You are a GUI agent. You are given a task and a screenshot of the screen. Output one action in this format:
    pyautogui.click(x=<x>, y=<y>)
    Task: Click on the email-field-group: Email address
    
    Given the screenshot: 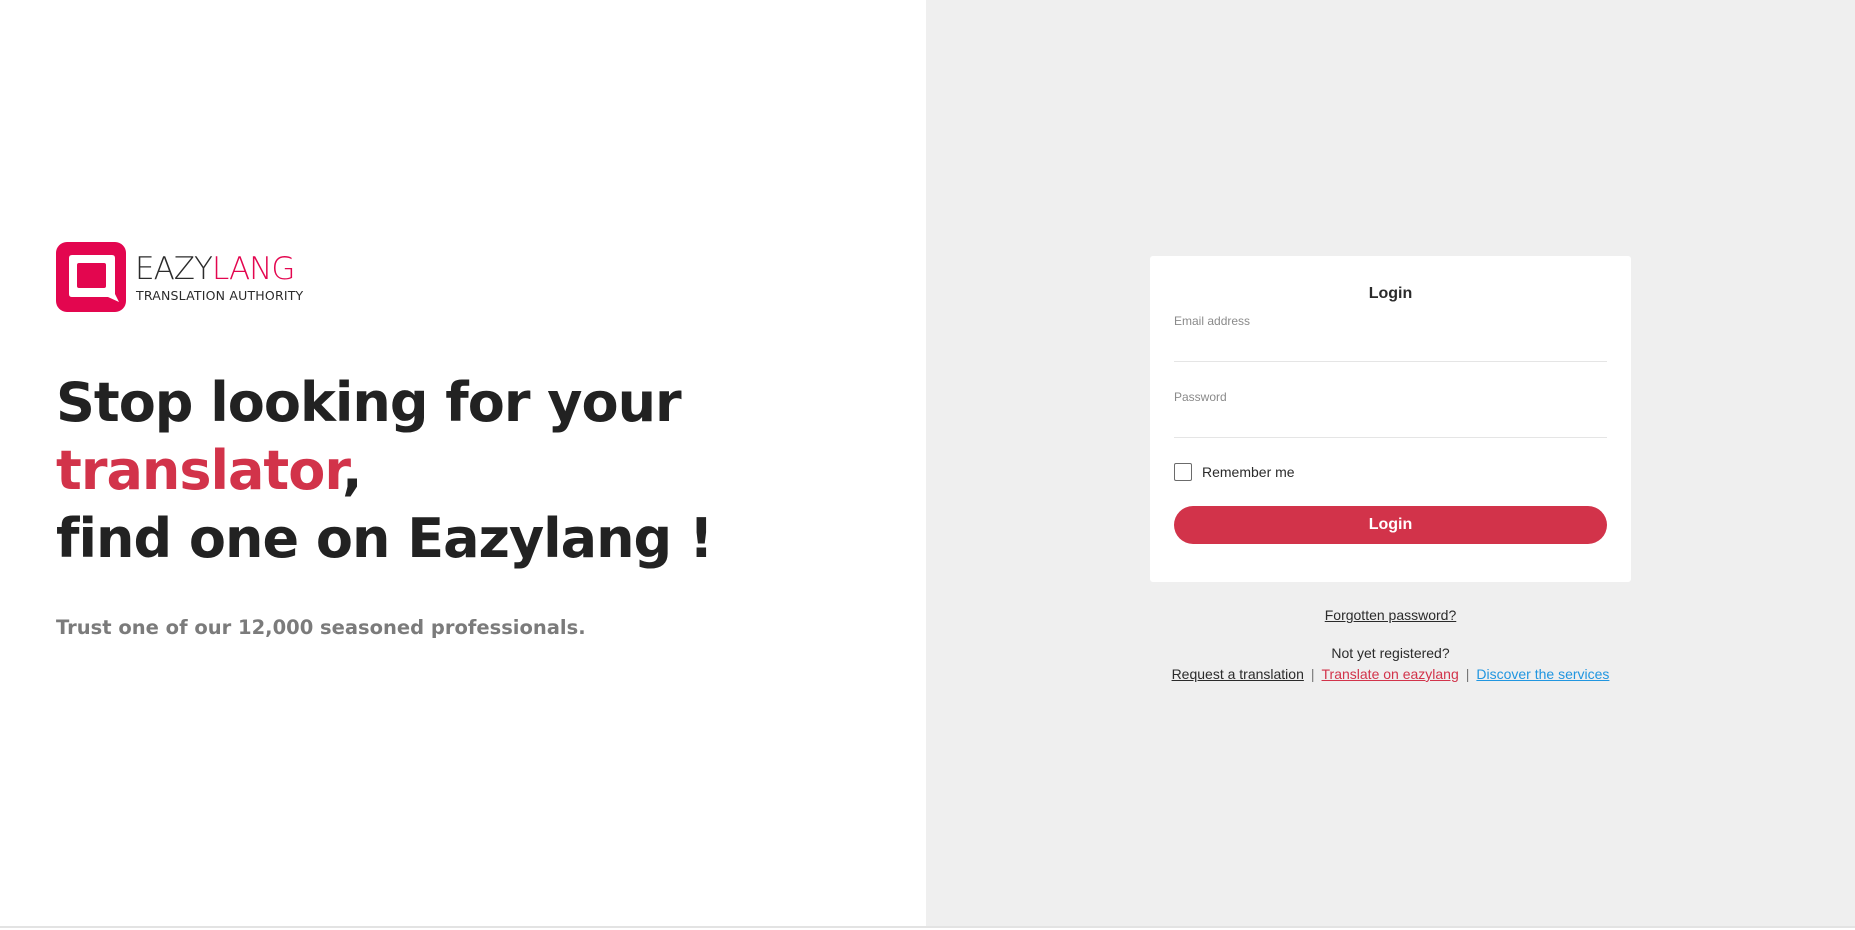 What is the action you would take?
    pyautogui.click(x=1390, y=337)
    